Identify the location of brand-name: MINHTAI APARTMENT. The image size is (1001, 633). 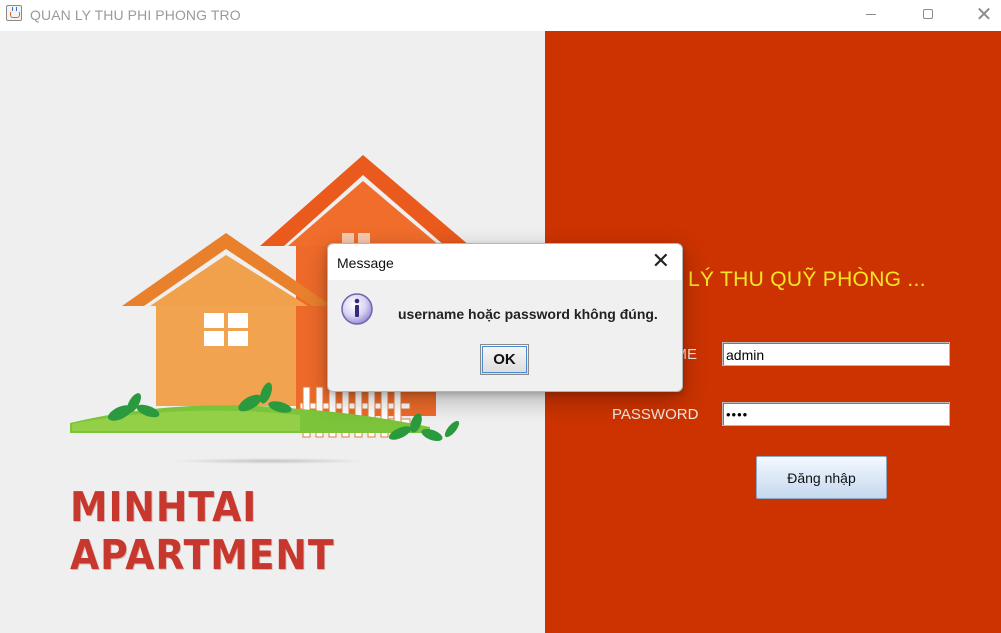
(202, 531).